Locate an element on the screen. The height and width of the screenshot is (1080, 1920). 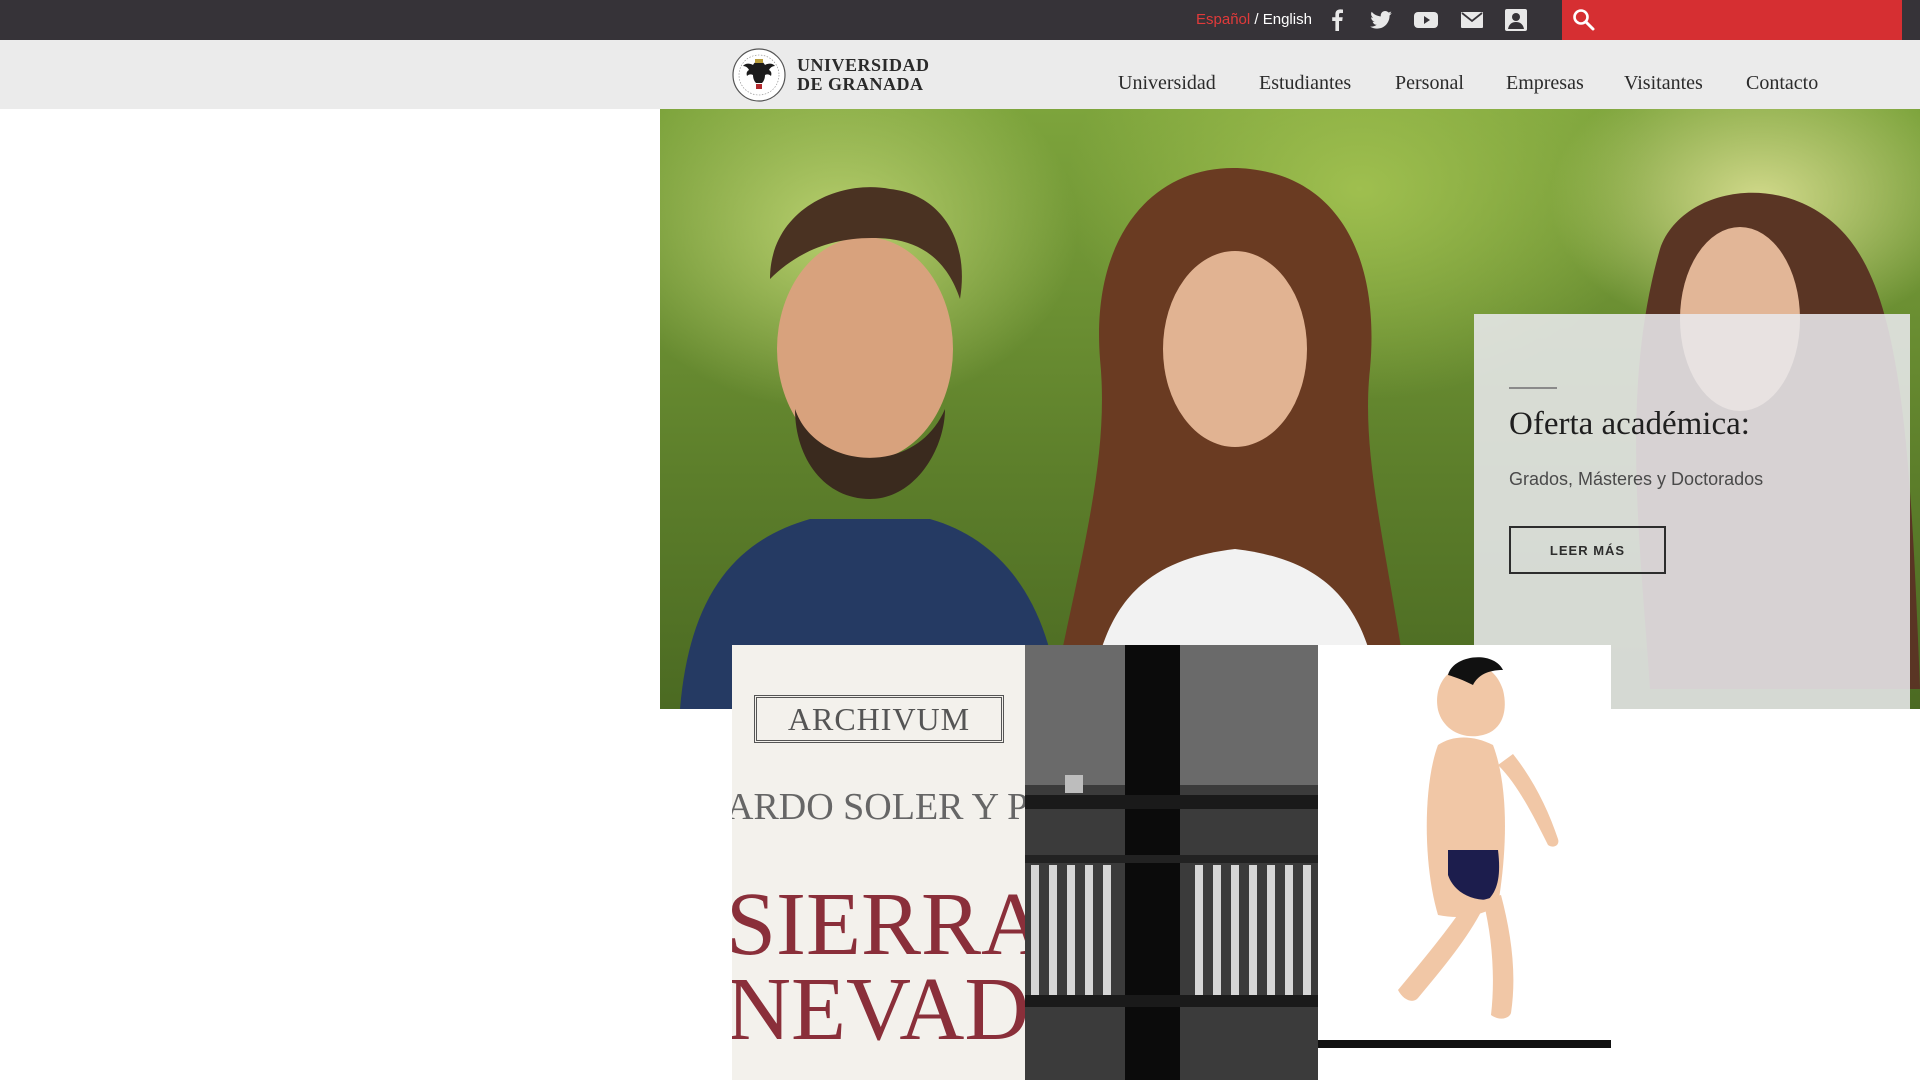
logo-line1: UNIVERSIDAD is located at coordinates (863, 65).